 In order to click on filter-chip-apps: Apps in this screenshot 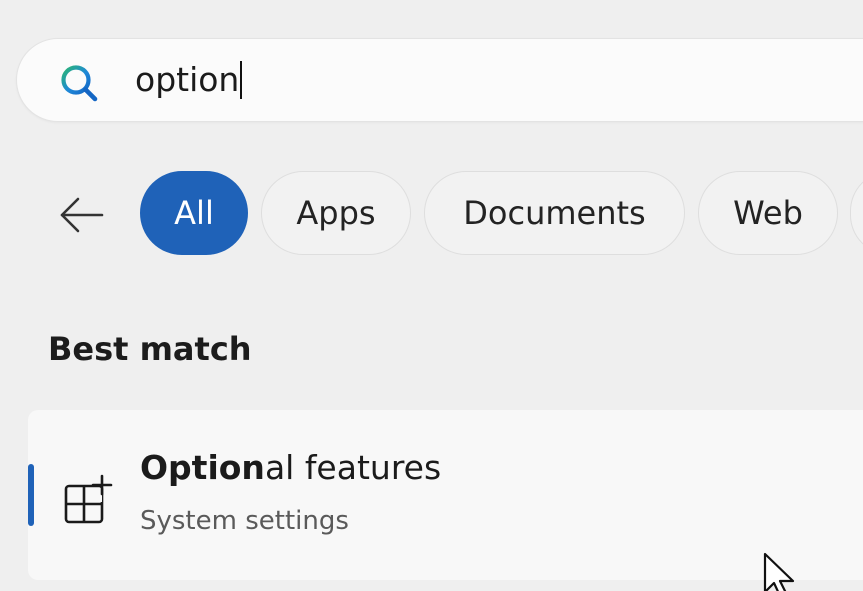, I will do `click(336, 213)`.